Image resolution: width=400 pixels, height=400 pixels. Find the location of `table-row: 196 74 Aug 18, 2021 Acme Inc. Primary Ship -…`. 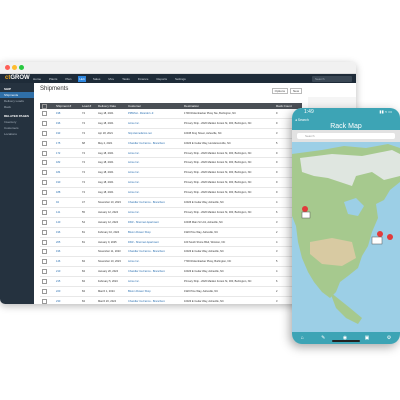

table-row: 196 74 Aug 18, 2021 Acme Inc. Primary Ship -… is located at coordinates (171, 123).